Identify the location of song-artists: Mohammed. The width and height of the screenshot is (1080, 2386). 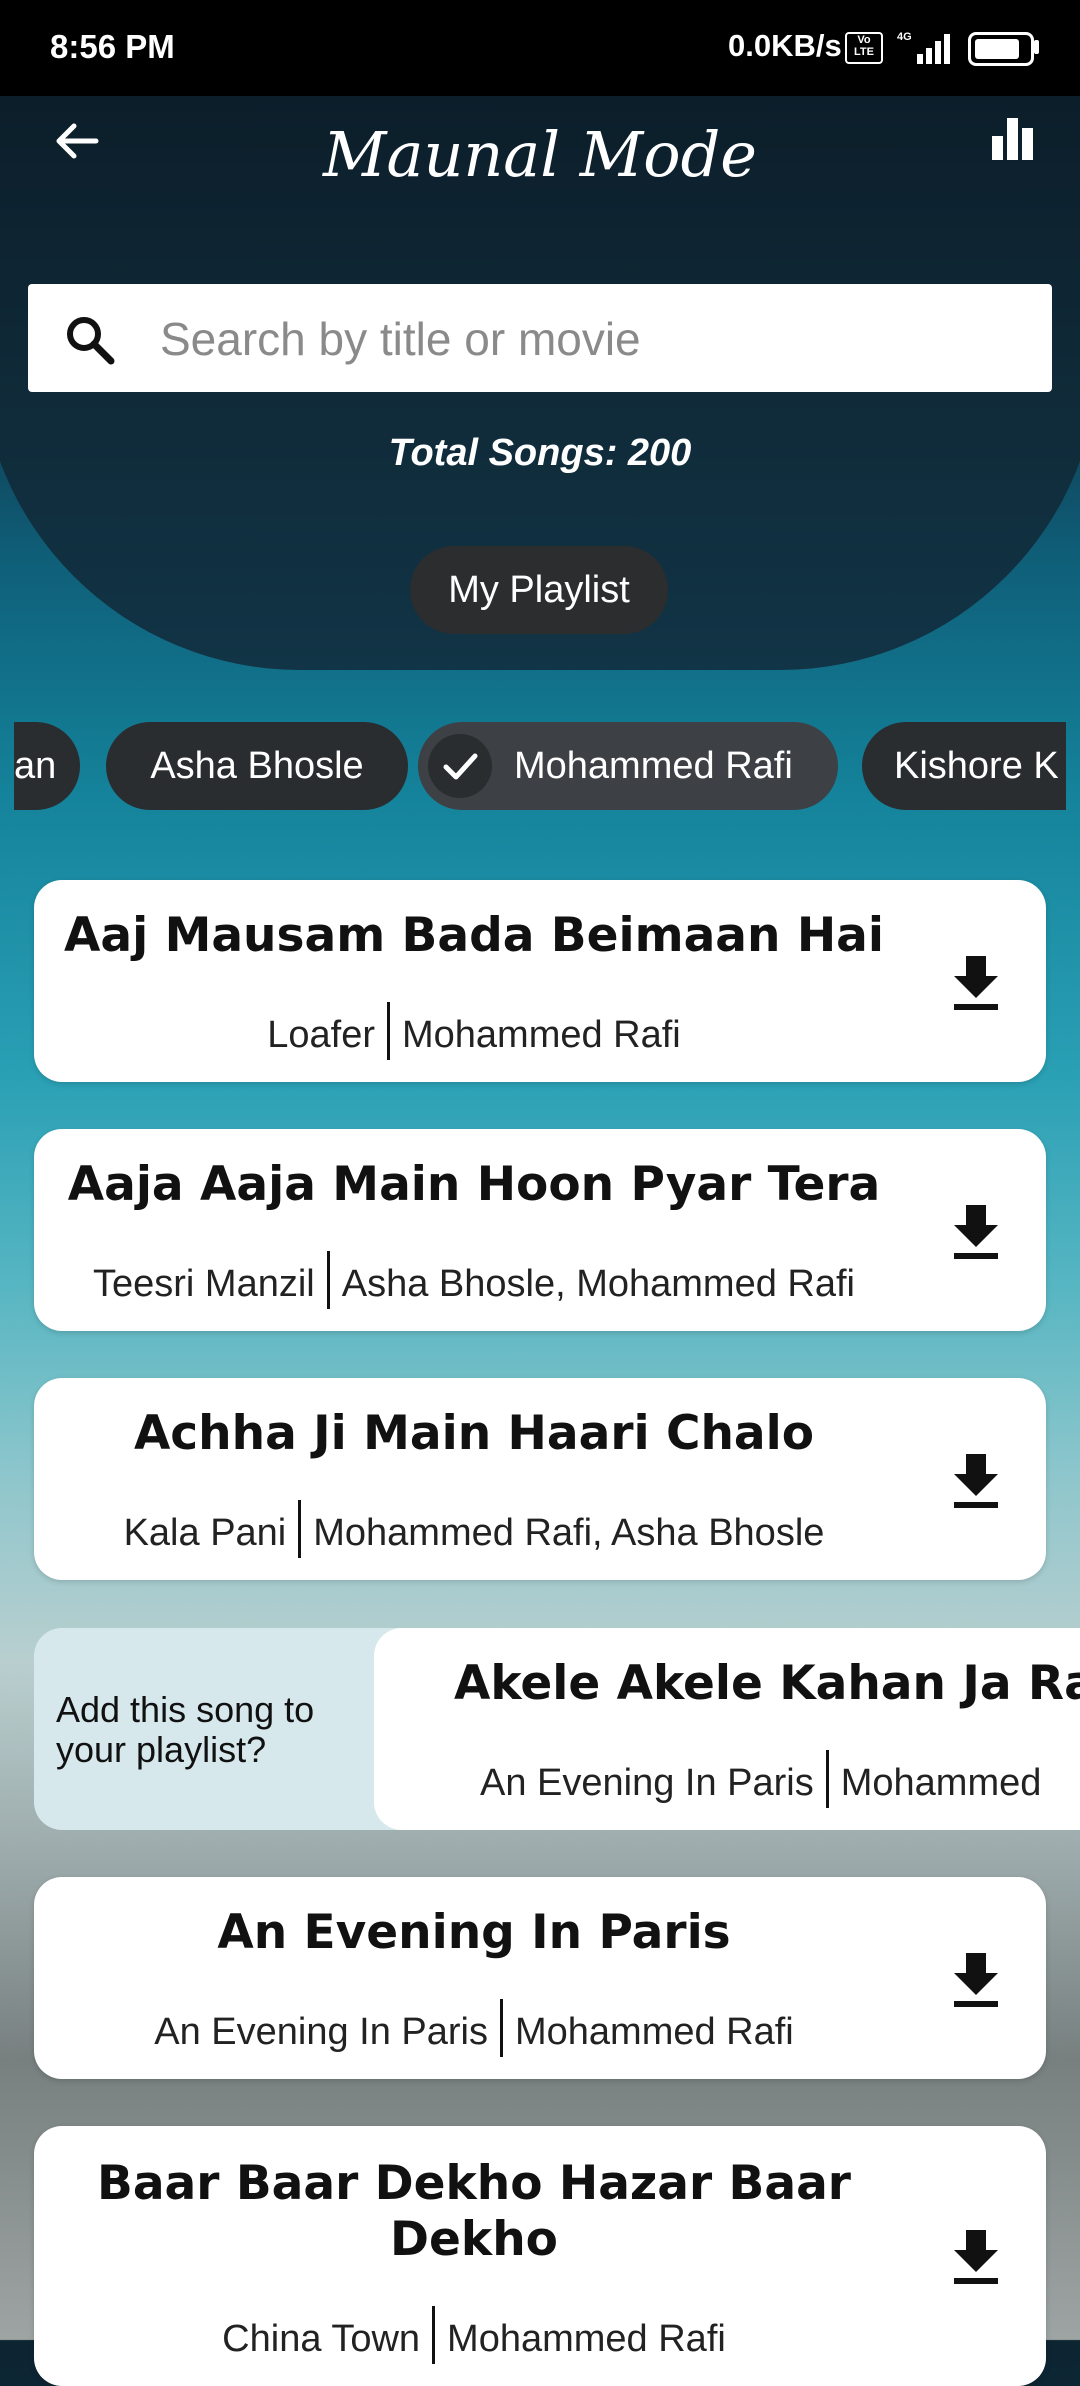
(941, 1783).